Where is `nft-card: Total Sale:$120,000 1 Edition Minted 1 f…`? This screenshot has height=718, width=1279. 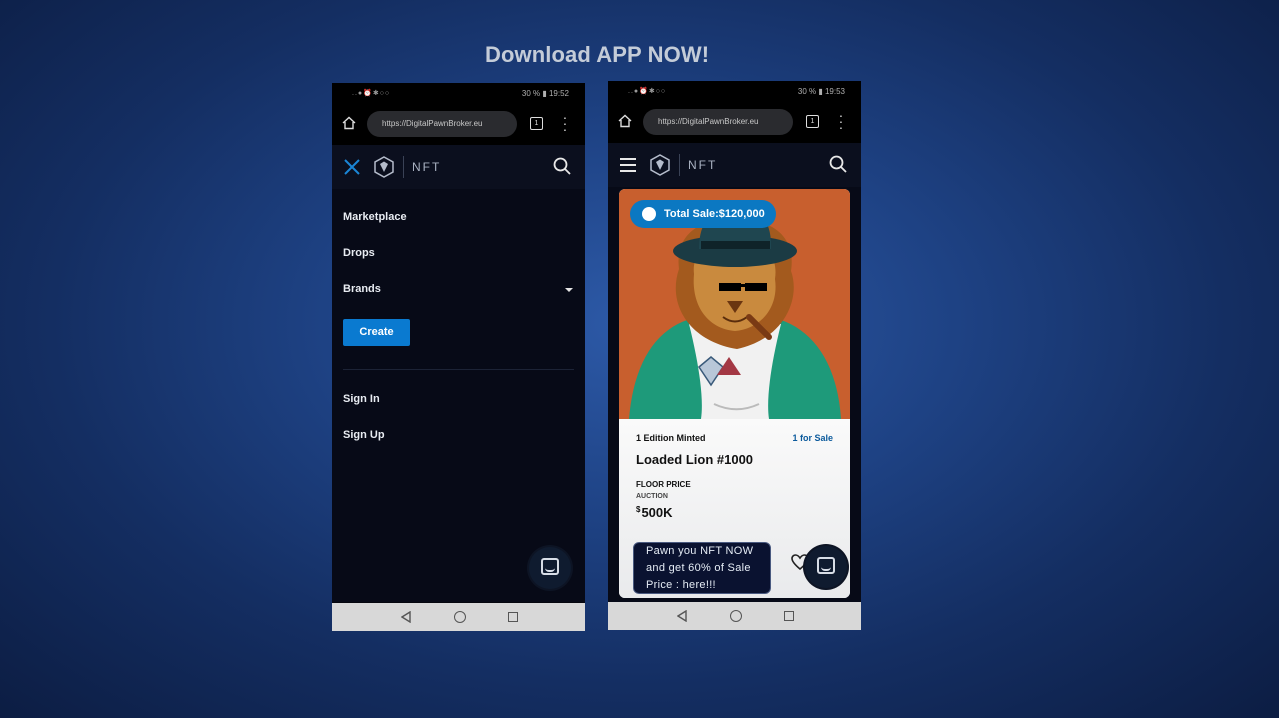 nft-card: Total Sale:$120,000 1 Edition Minted 1 f… is located at coordinates (734, 393).